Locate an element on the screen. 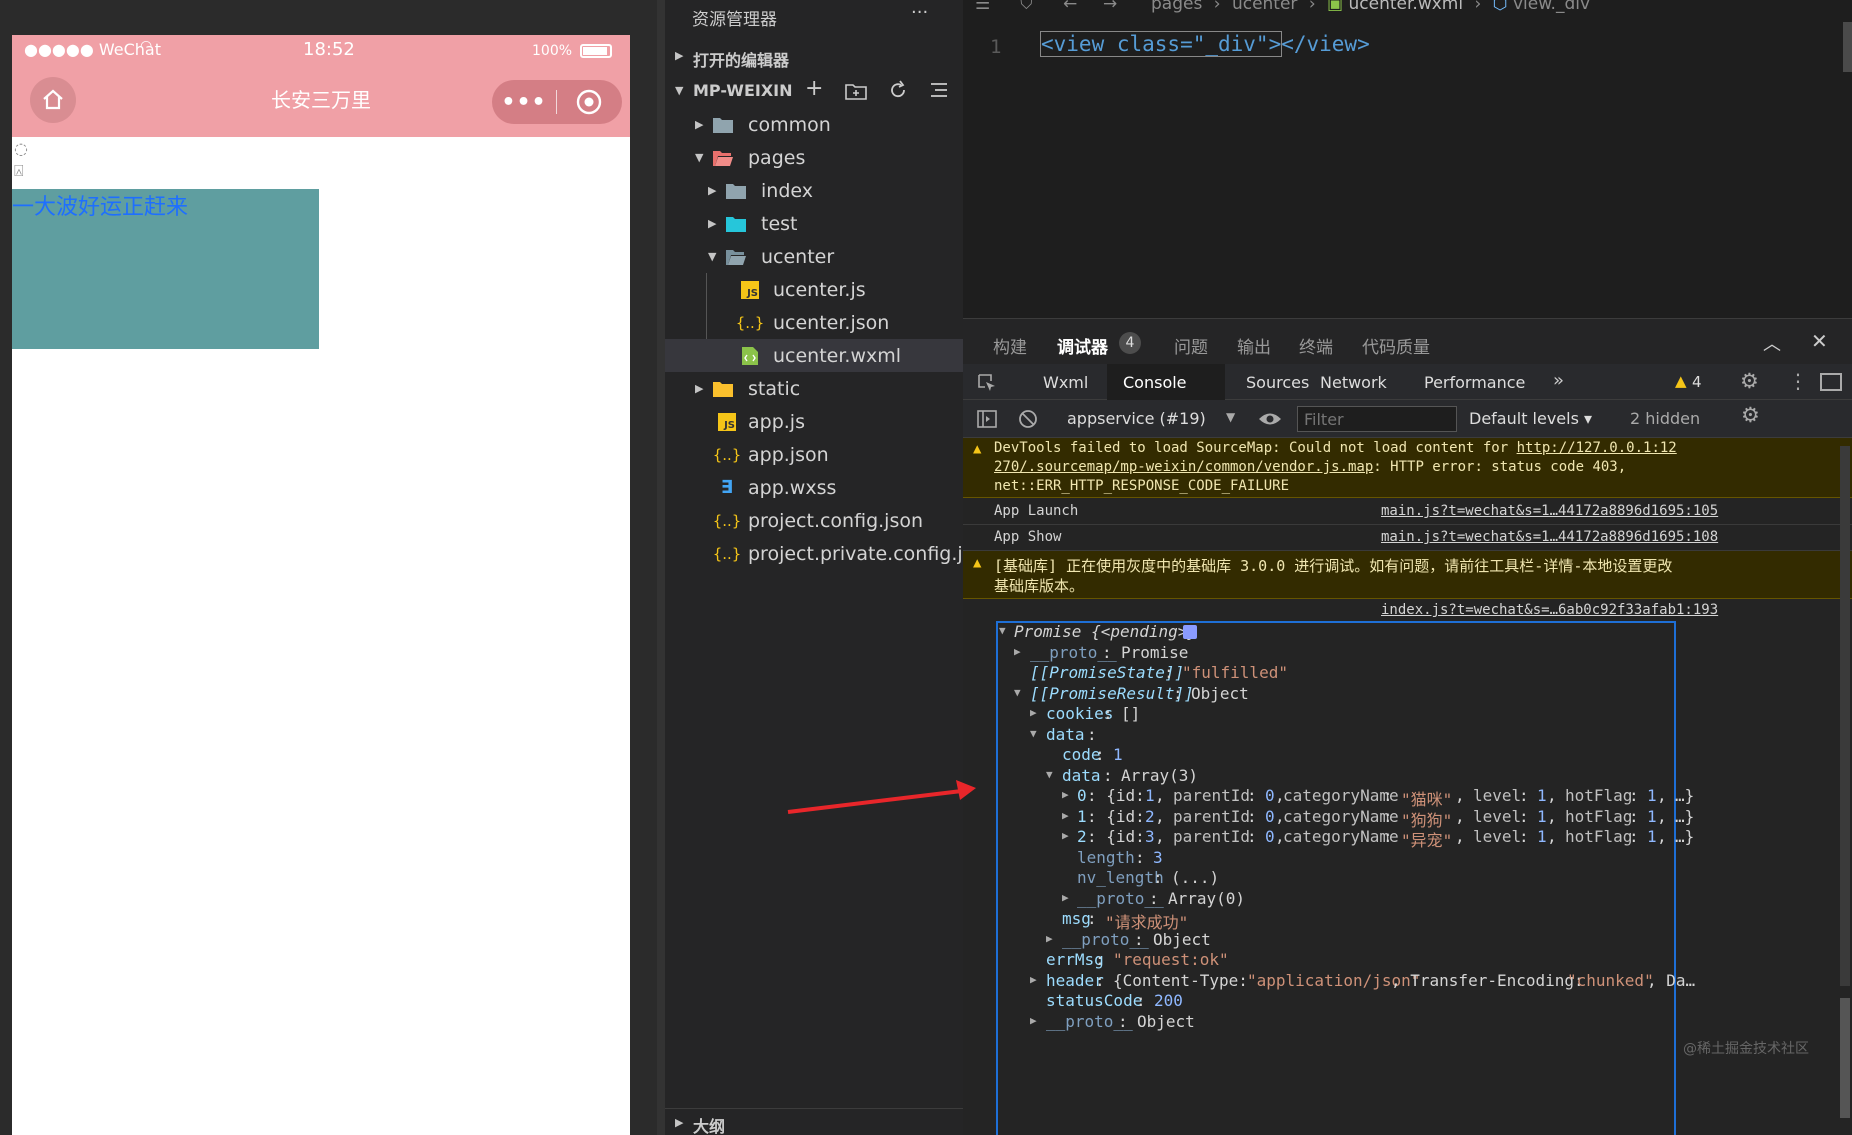 The image size is (1852, 1135). tab-output: 输出 is located at coordinates (1254, 345).